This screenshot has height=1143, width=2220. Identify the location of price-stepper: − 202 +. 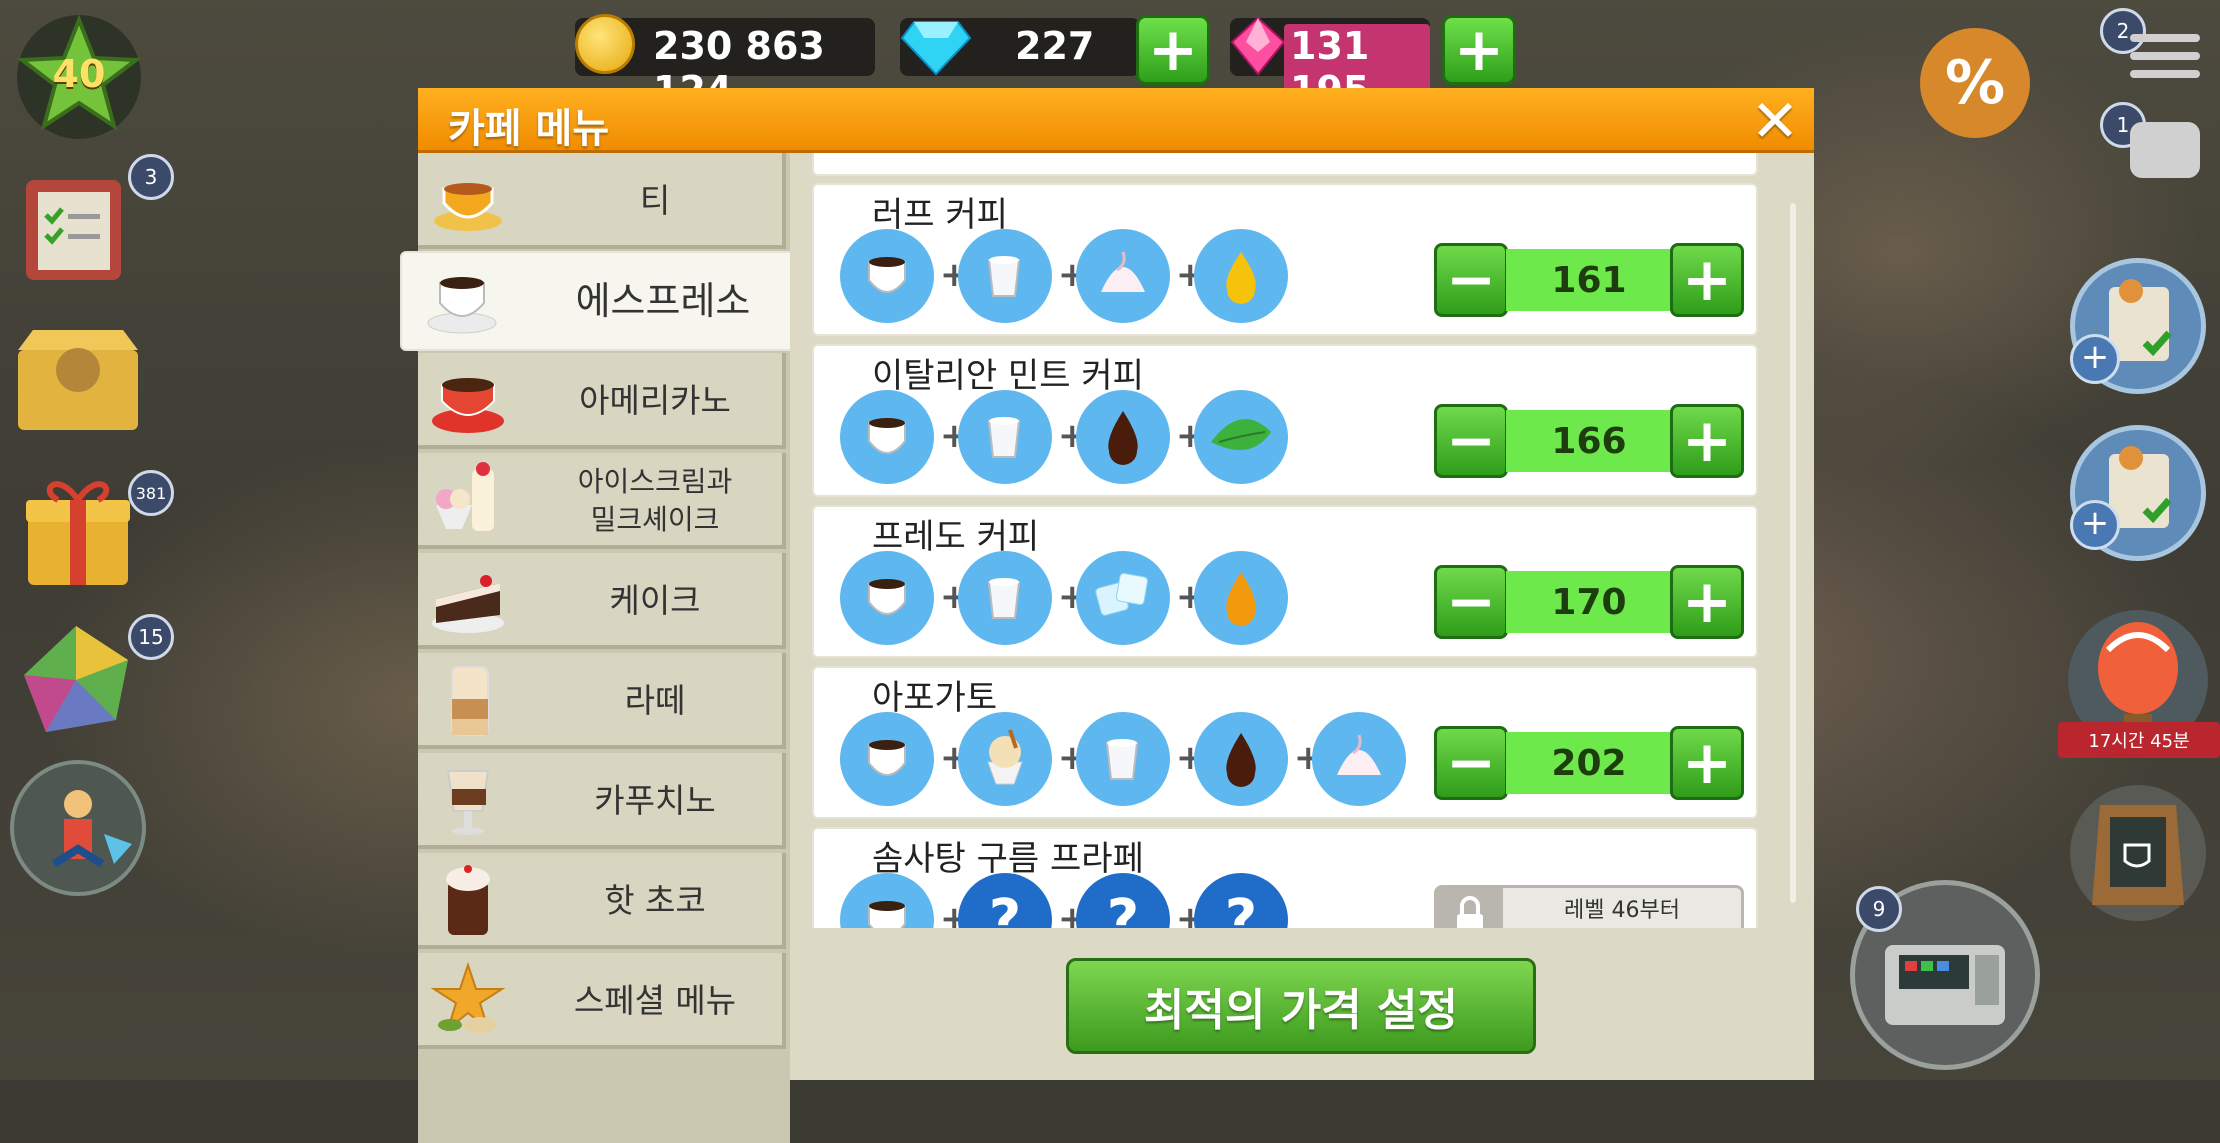
(1589, 763).